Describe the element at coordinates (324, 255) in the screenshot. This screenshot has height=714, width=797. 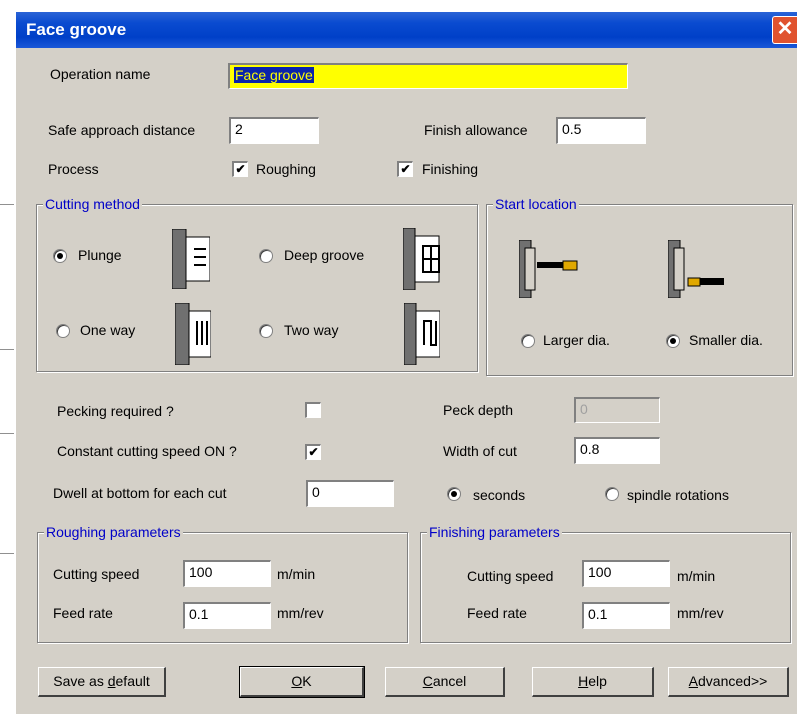
I see `deep-groove-label: Deep groove` at that location.